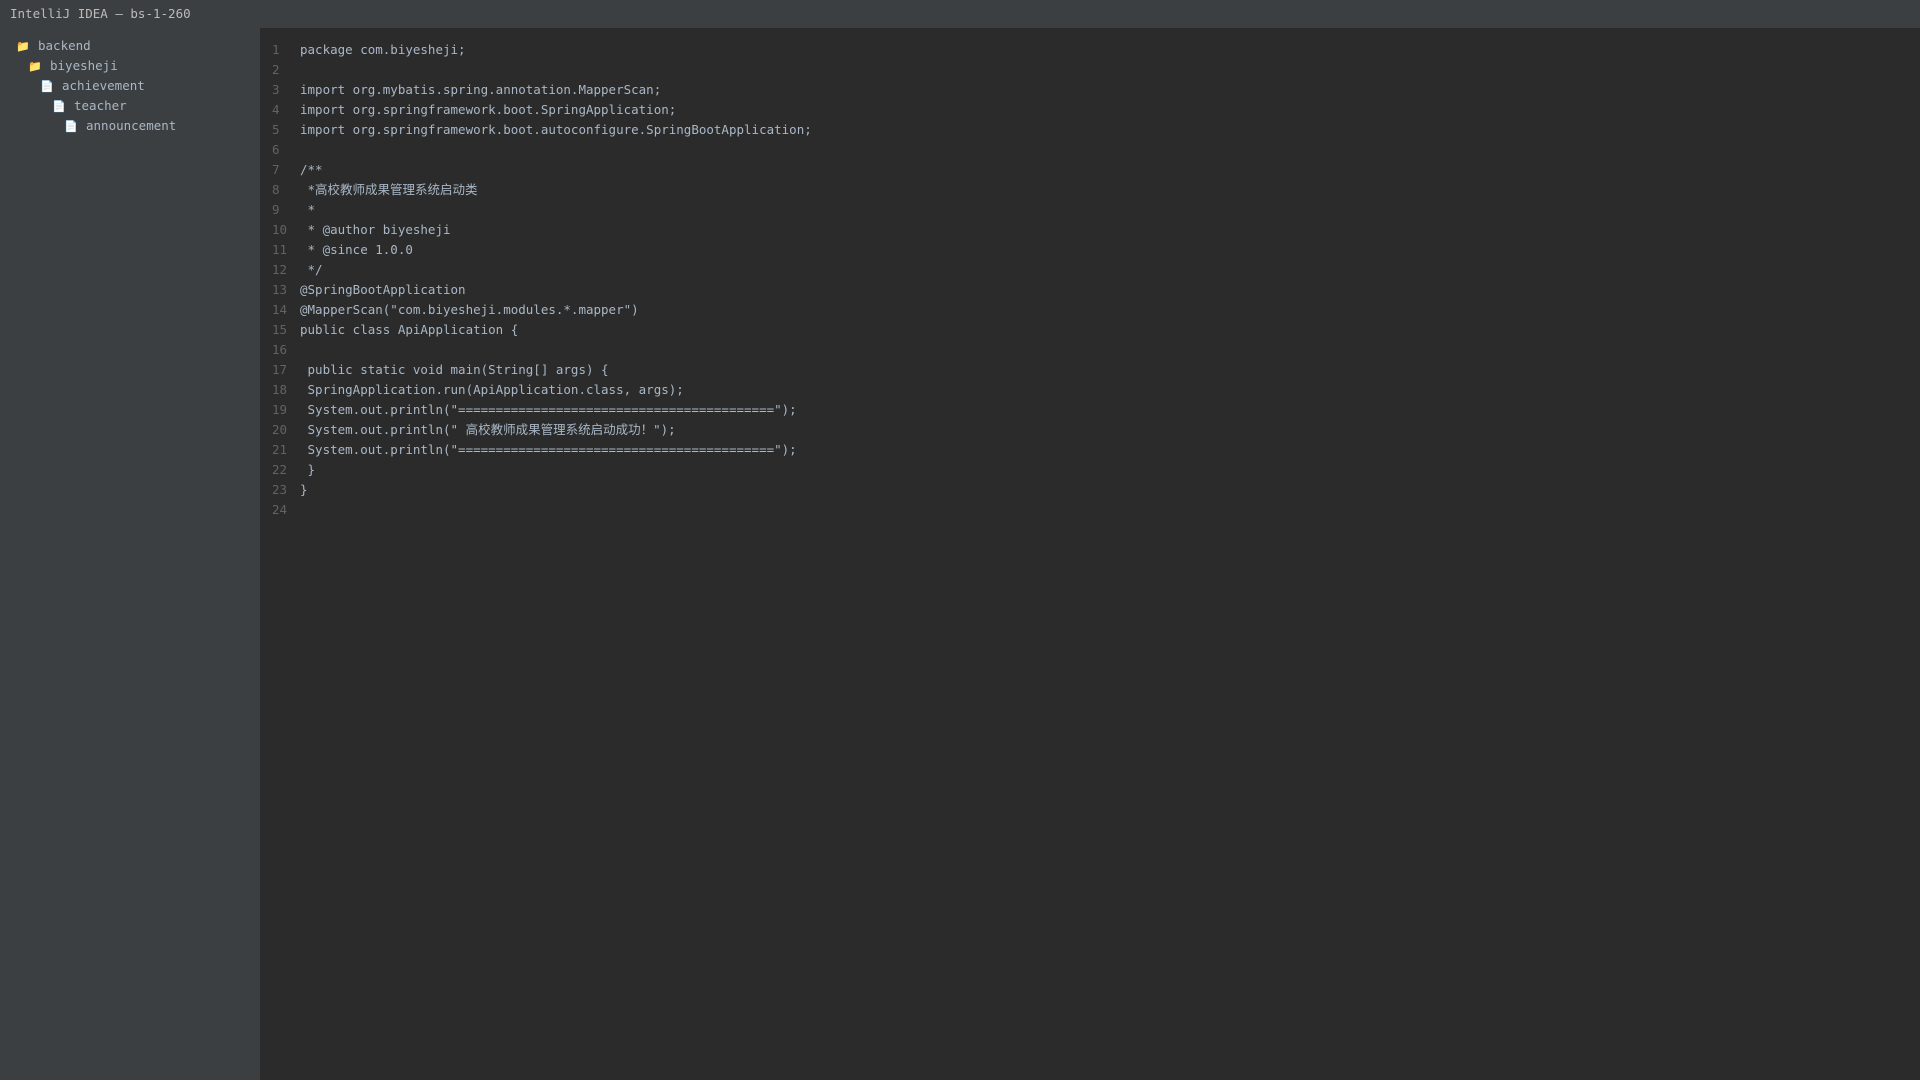 The width and height of the screenshot is (1920, 1080). What do you see at coordinates (1090, 490) in the screenshot?
I see `code-line: 23}` at bounding box center [1090, 490].